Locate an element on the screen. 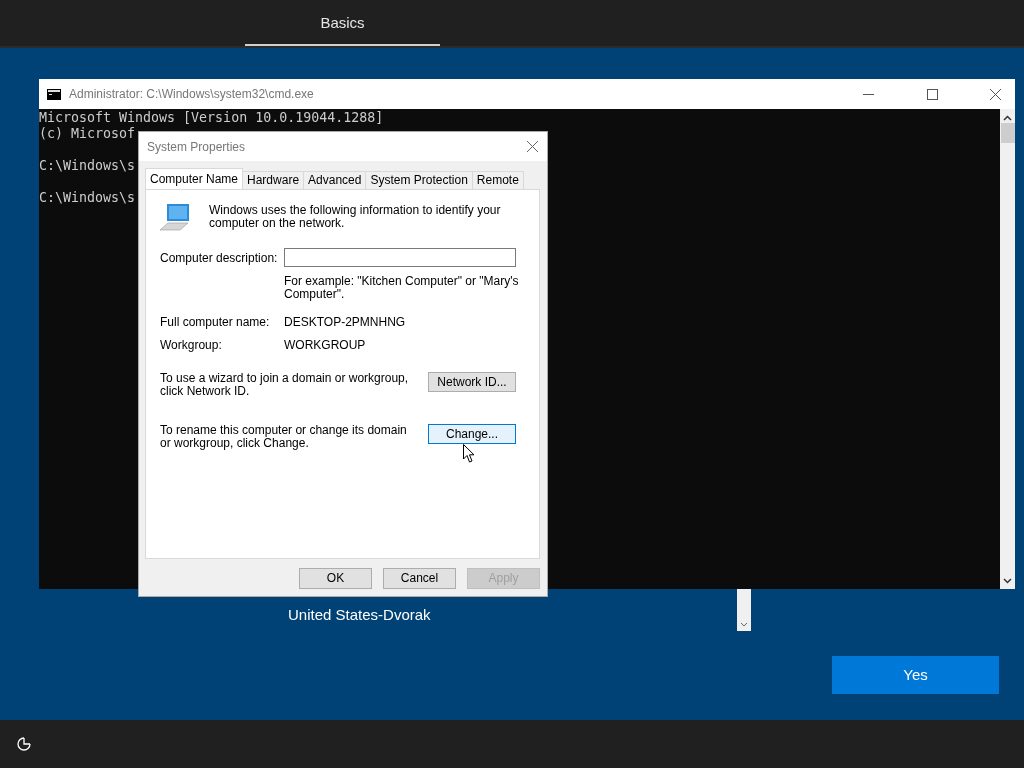 The image size is (1024, 768). instruction-text: To rename this computer or change its domain or workgroup, click Change. is located at coordinates (284, 437).